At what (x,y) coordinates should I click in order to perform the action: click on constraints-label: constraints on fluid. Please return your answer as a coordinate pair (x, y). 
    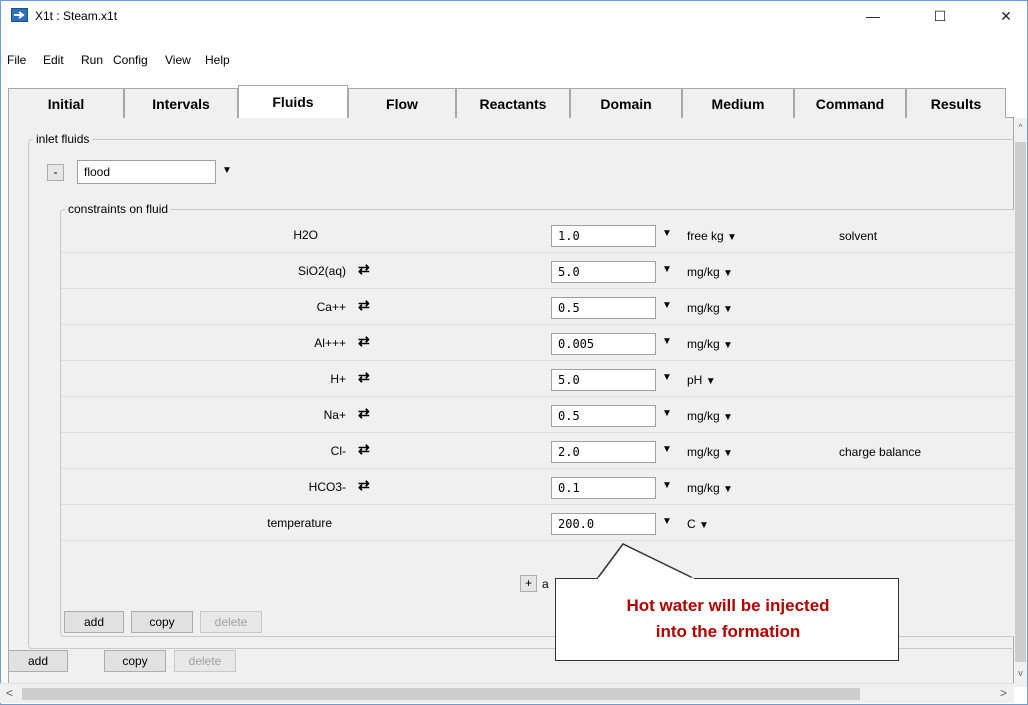
    Looking at the image, I should click on (118, 209).